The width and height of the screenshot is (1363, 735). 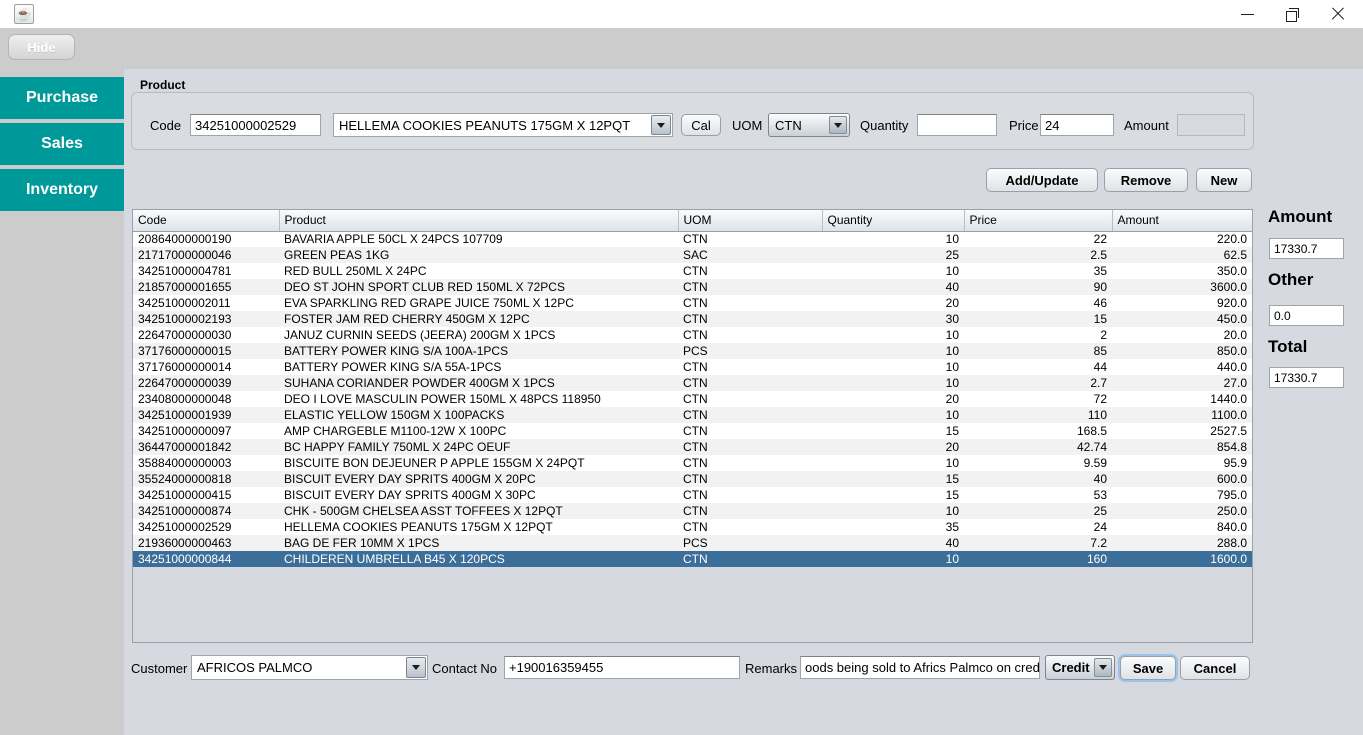 What do you see at coordinates (206, 319) in the screenshot?
I see `table-cell-code: 34251000002193` at bounding box center [206, 319].